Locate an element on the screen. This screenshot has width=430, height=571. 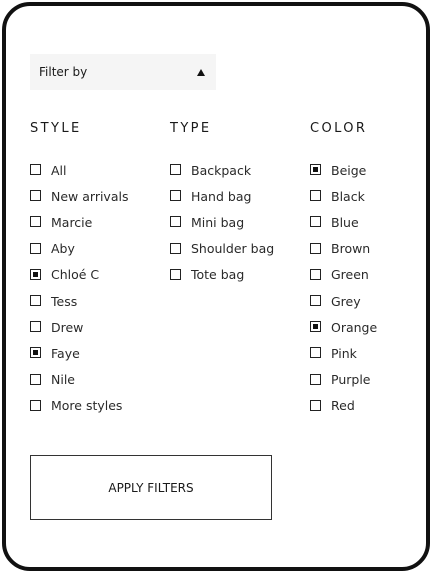
type-option: Tote bag is located at coordinates (222, 275).